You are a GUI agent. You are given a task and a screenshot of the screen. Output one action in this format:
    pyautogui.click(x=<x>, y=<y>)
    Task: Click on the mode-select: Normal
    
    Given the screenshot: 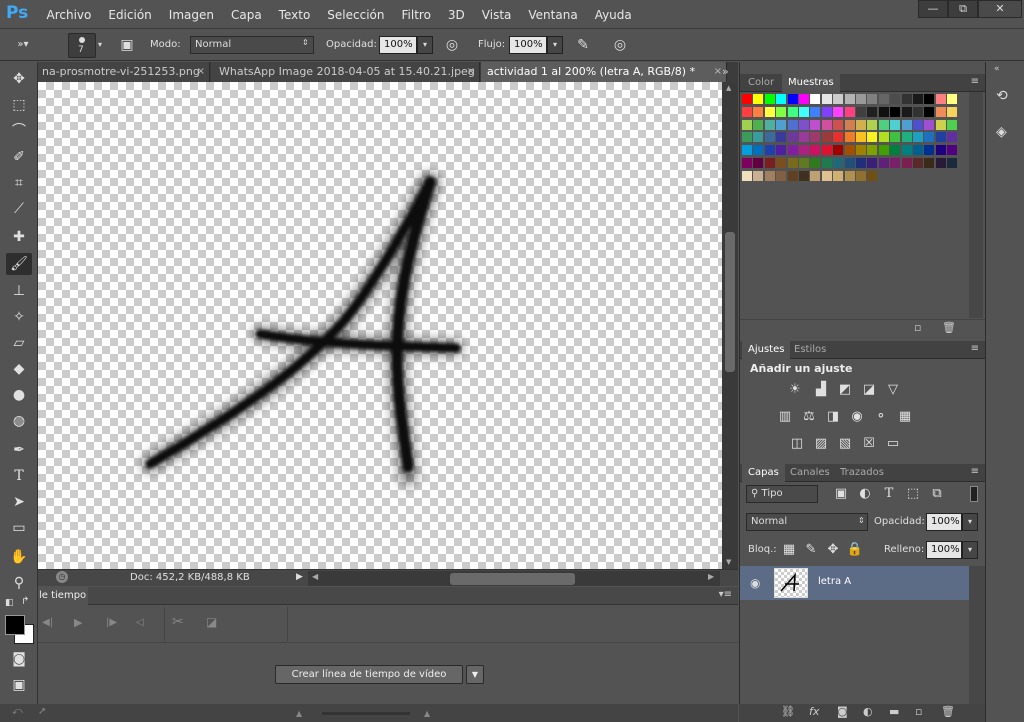 What is the action you would take?
    pyautogui.click(x=252, y=45)
    